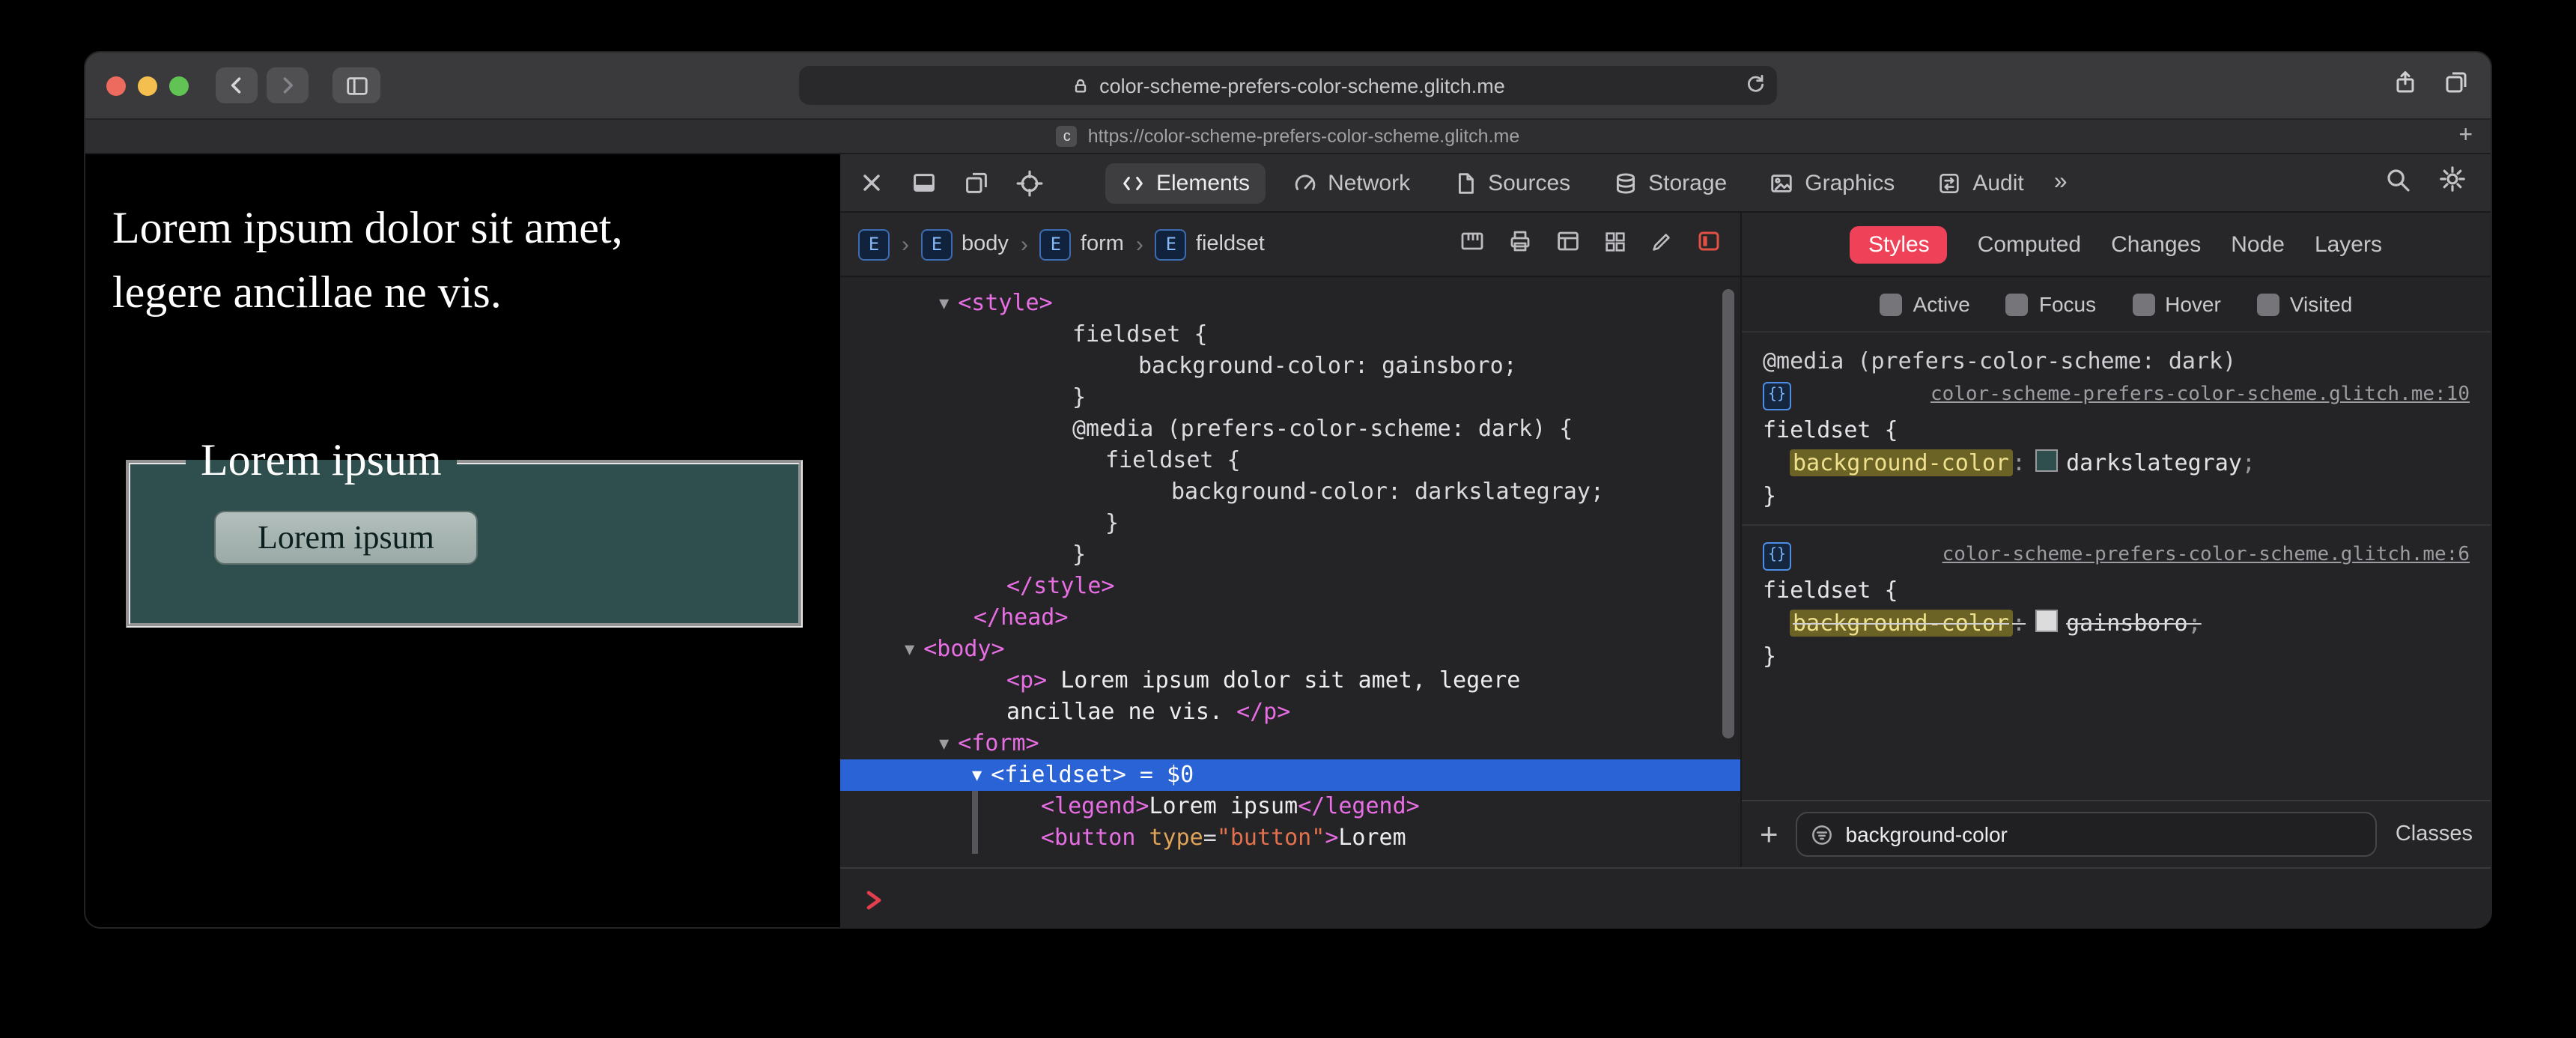 The width and height of the screenshot is (2576, 1038). Describe the element at coordinates (1661, 244) in the screenshot. I see `edit-mode-button` at that location.